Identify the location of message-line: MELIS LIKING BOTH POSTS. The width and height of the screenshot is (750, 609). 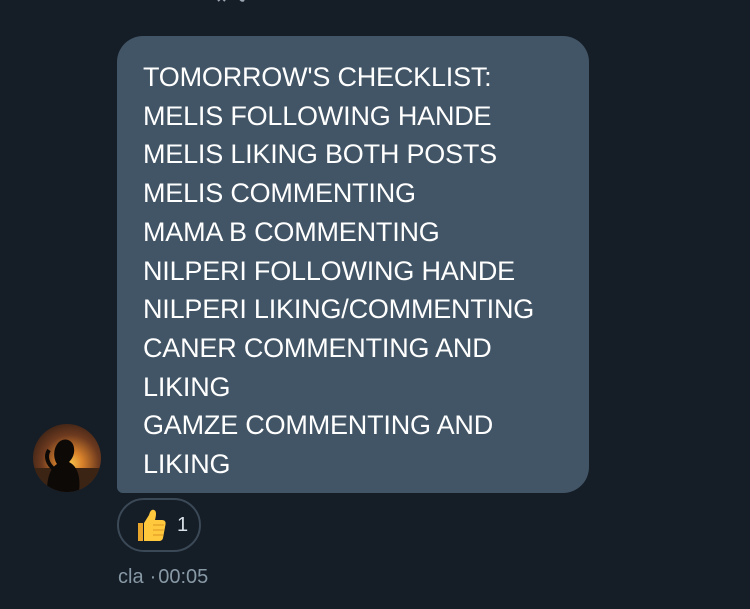
(320, 154).